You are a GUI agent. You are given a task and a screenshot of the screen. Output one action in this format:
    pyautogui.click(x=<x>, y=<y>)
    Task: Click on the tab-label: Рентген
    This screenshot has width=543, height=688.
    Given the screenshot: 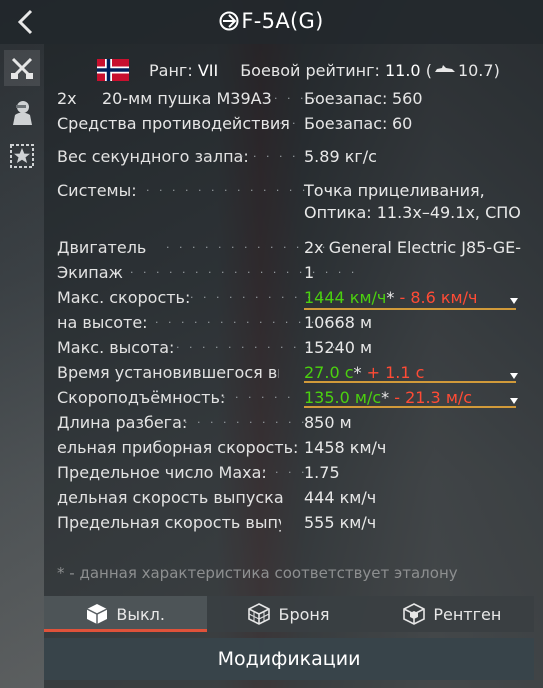 What is the action you would take?
    pyautogui.click(x=467, y=614)
    